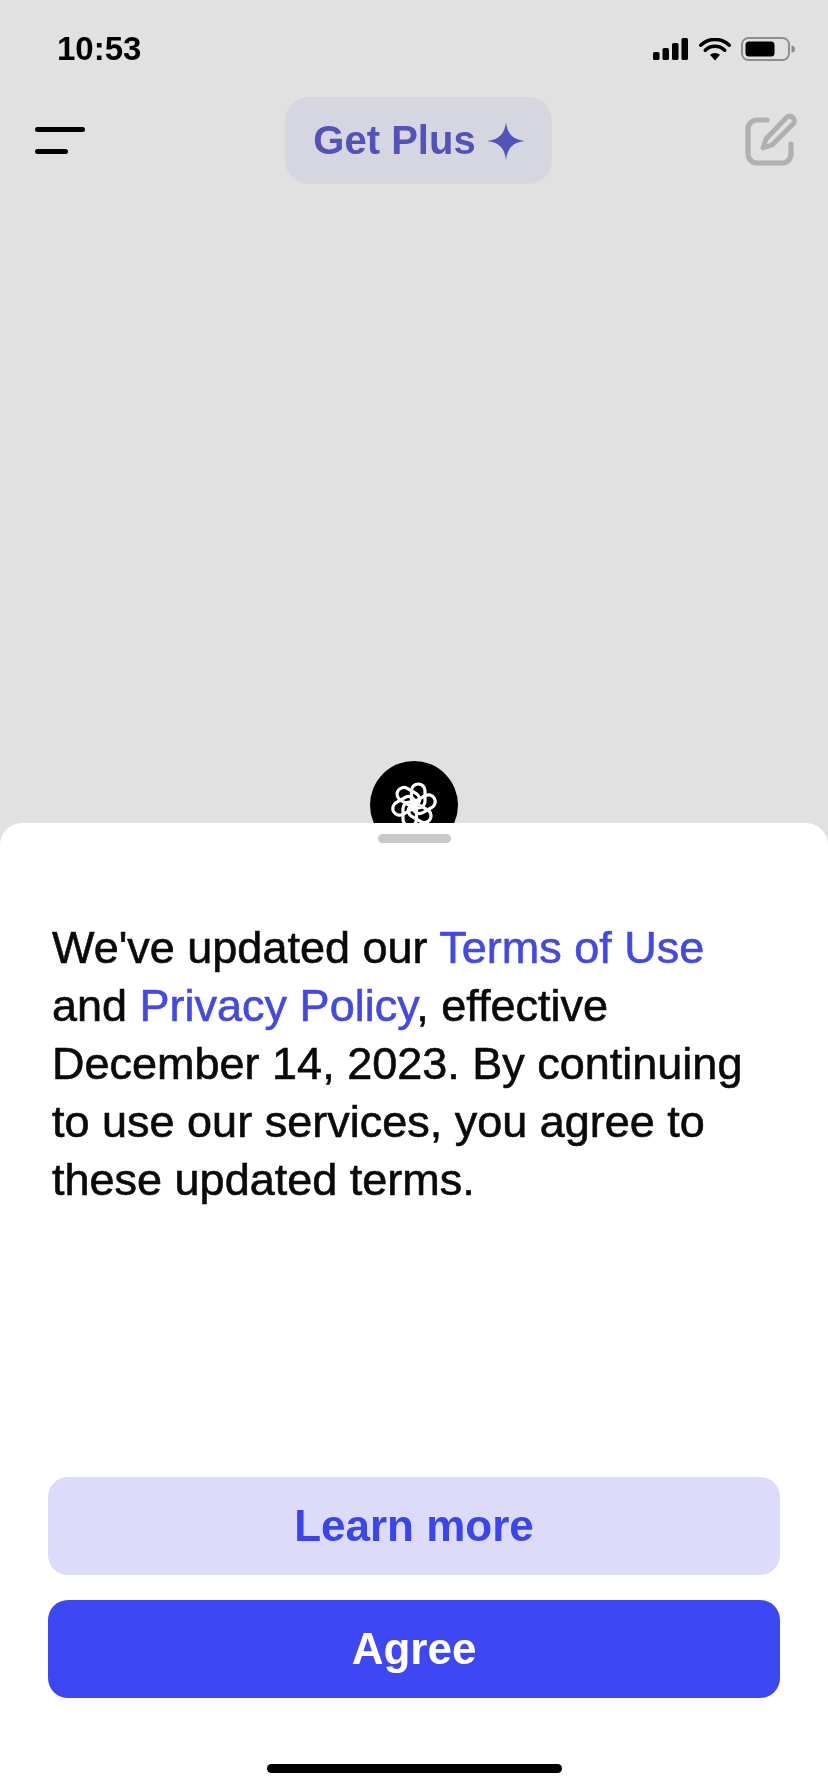 The width and height of the screenshot is (828, 1792). What do you see at coordinates (60, 140) in the screenshot?
I see `menu-icon` at bounding box center [60, 140].